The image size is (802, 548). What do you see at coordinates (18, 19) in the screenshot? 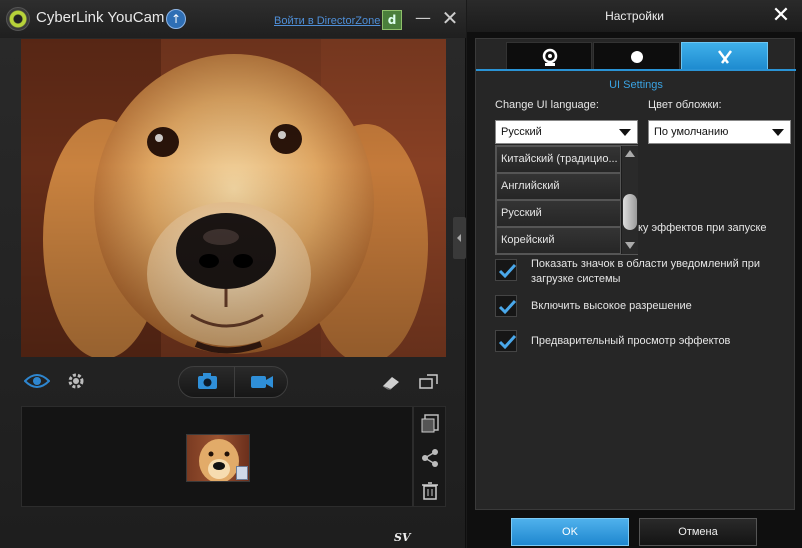
I see `youcam-logo-icon` at bounding box center [18, 19].